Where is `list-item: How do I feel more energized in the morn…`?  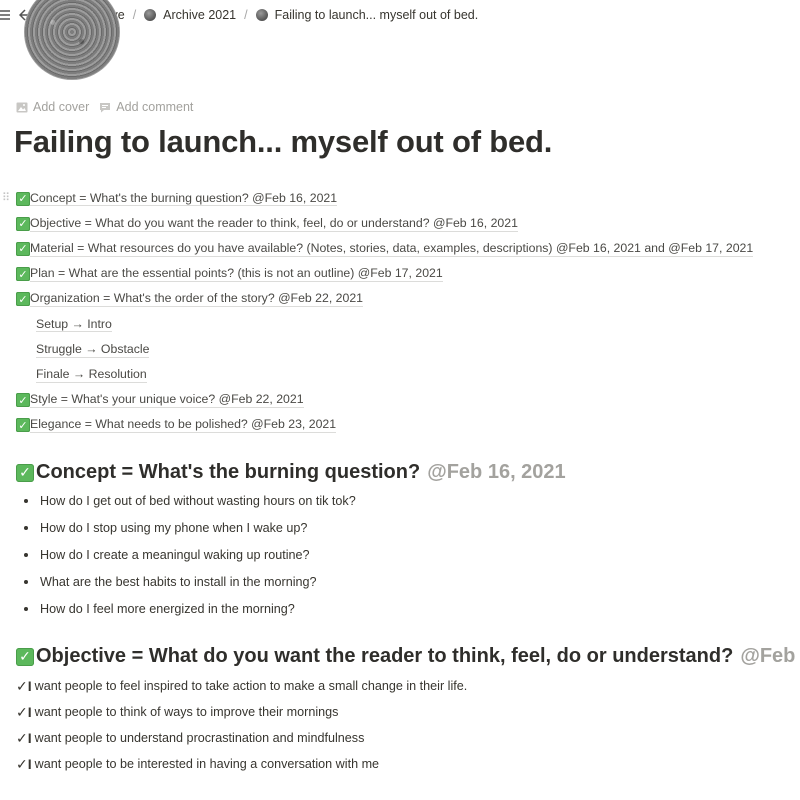 list-item: How do I feel more energized in the morn… is located at coordinates (400, 608).